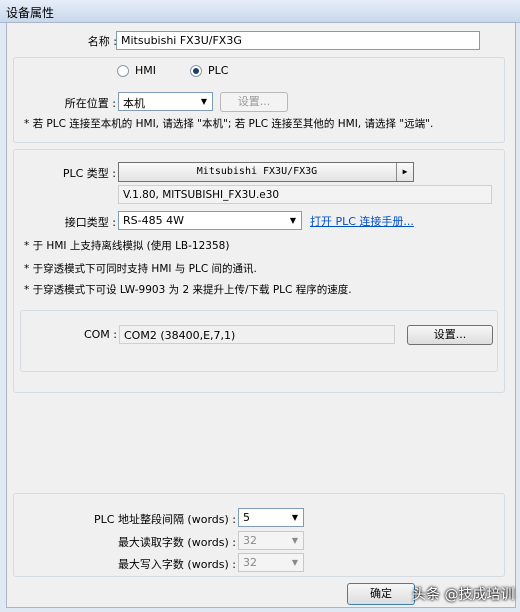  What do you see at coordinates (246, 517) in the screenshot?
I see `interval-value: 5` at bounding box center [246, 517].